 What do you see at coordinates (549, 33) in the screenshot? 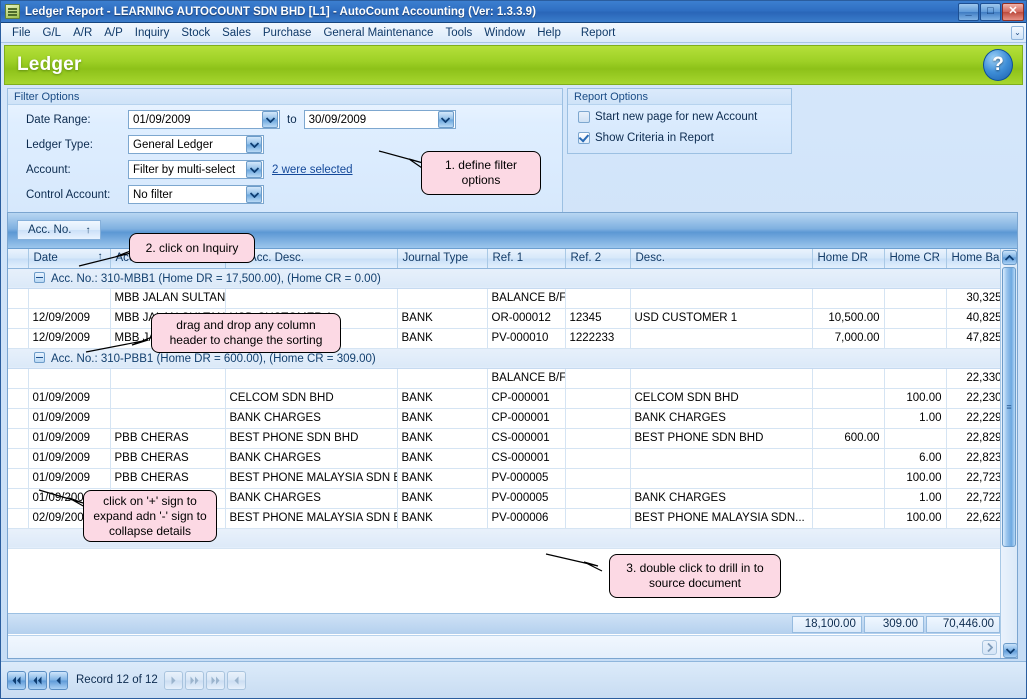
I see `menu-item-help: Help` at bounding box center [549, 33].